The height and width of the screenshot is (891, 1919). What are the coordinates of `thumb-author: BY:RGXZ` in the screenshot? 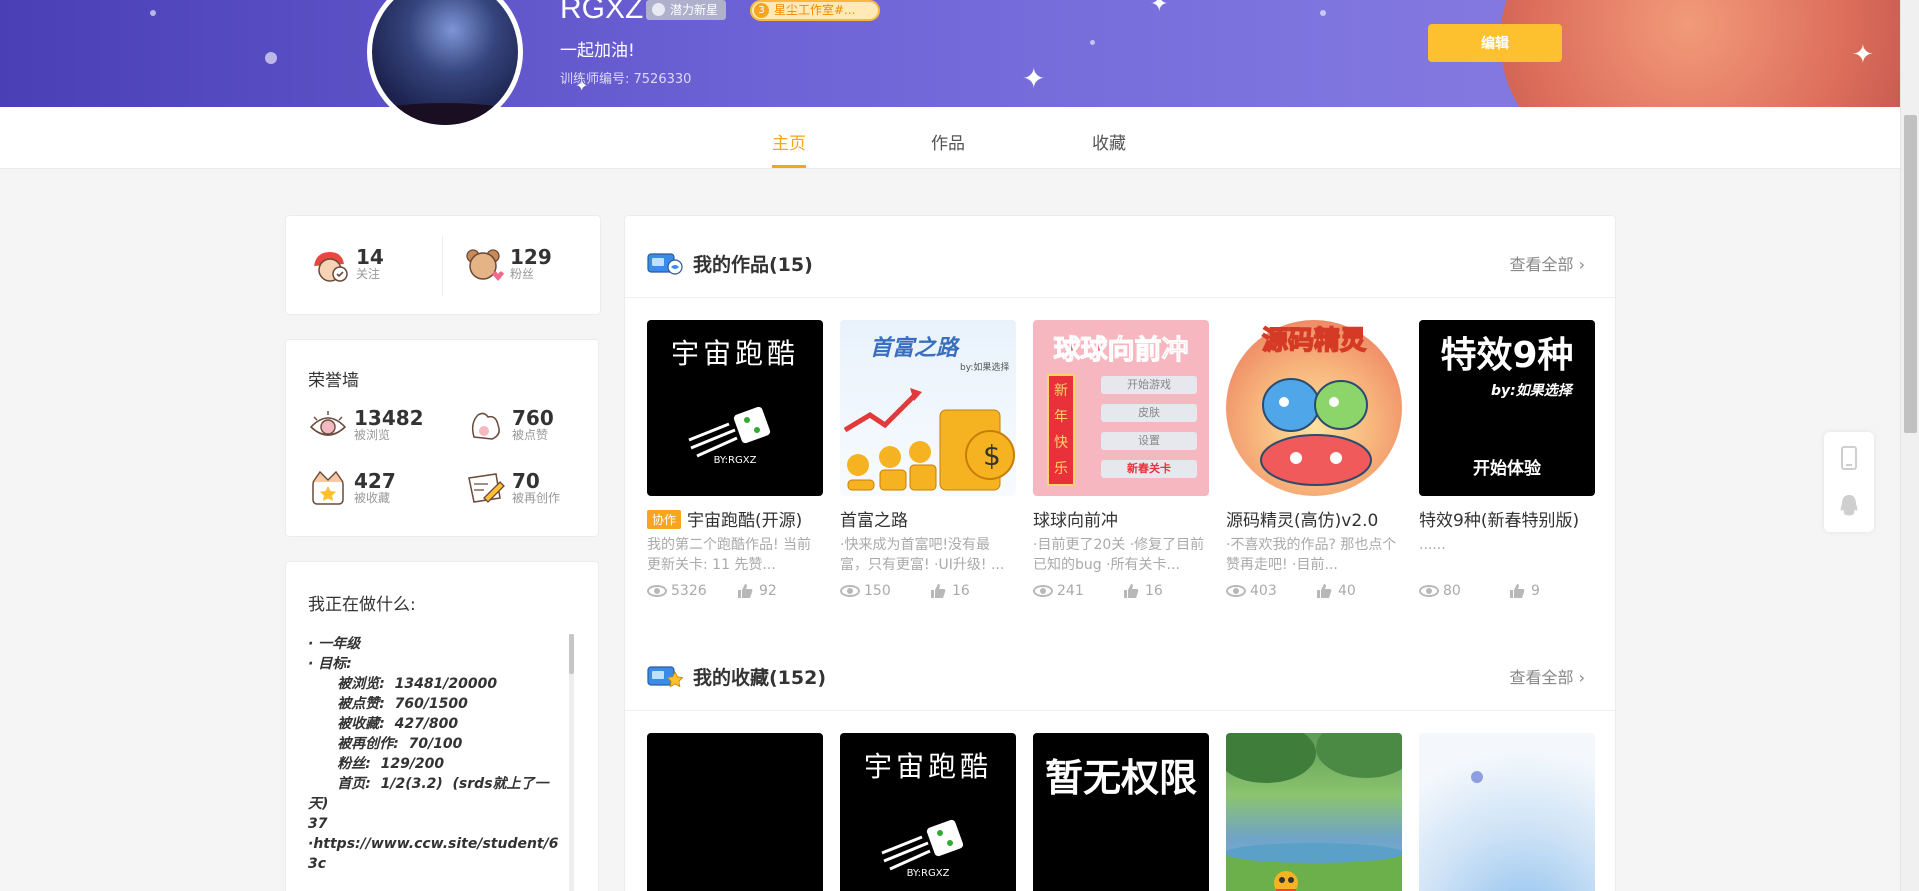 It's located at (928, 873).